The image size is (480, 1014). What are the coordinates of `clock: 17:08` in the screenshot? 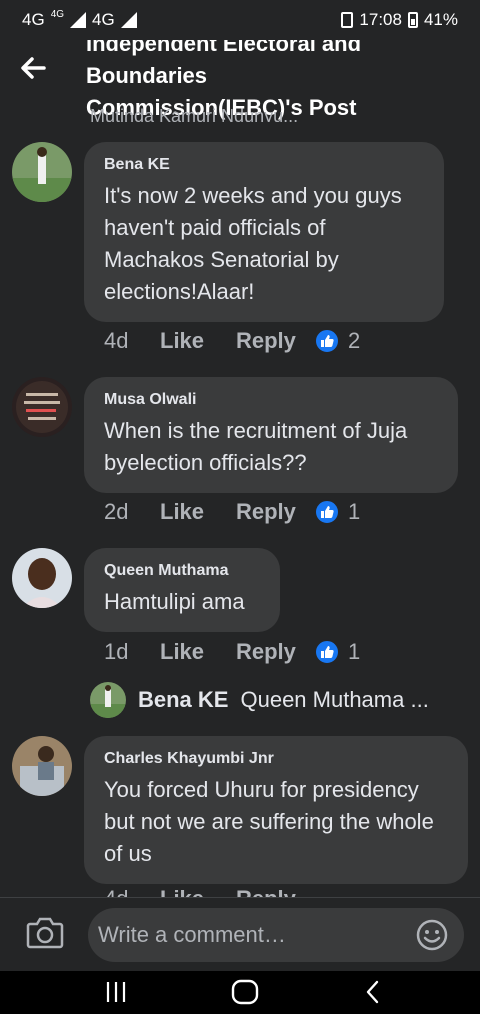 It's located at (380, 19).